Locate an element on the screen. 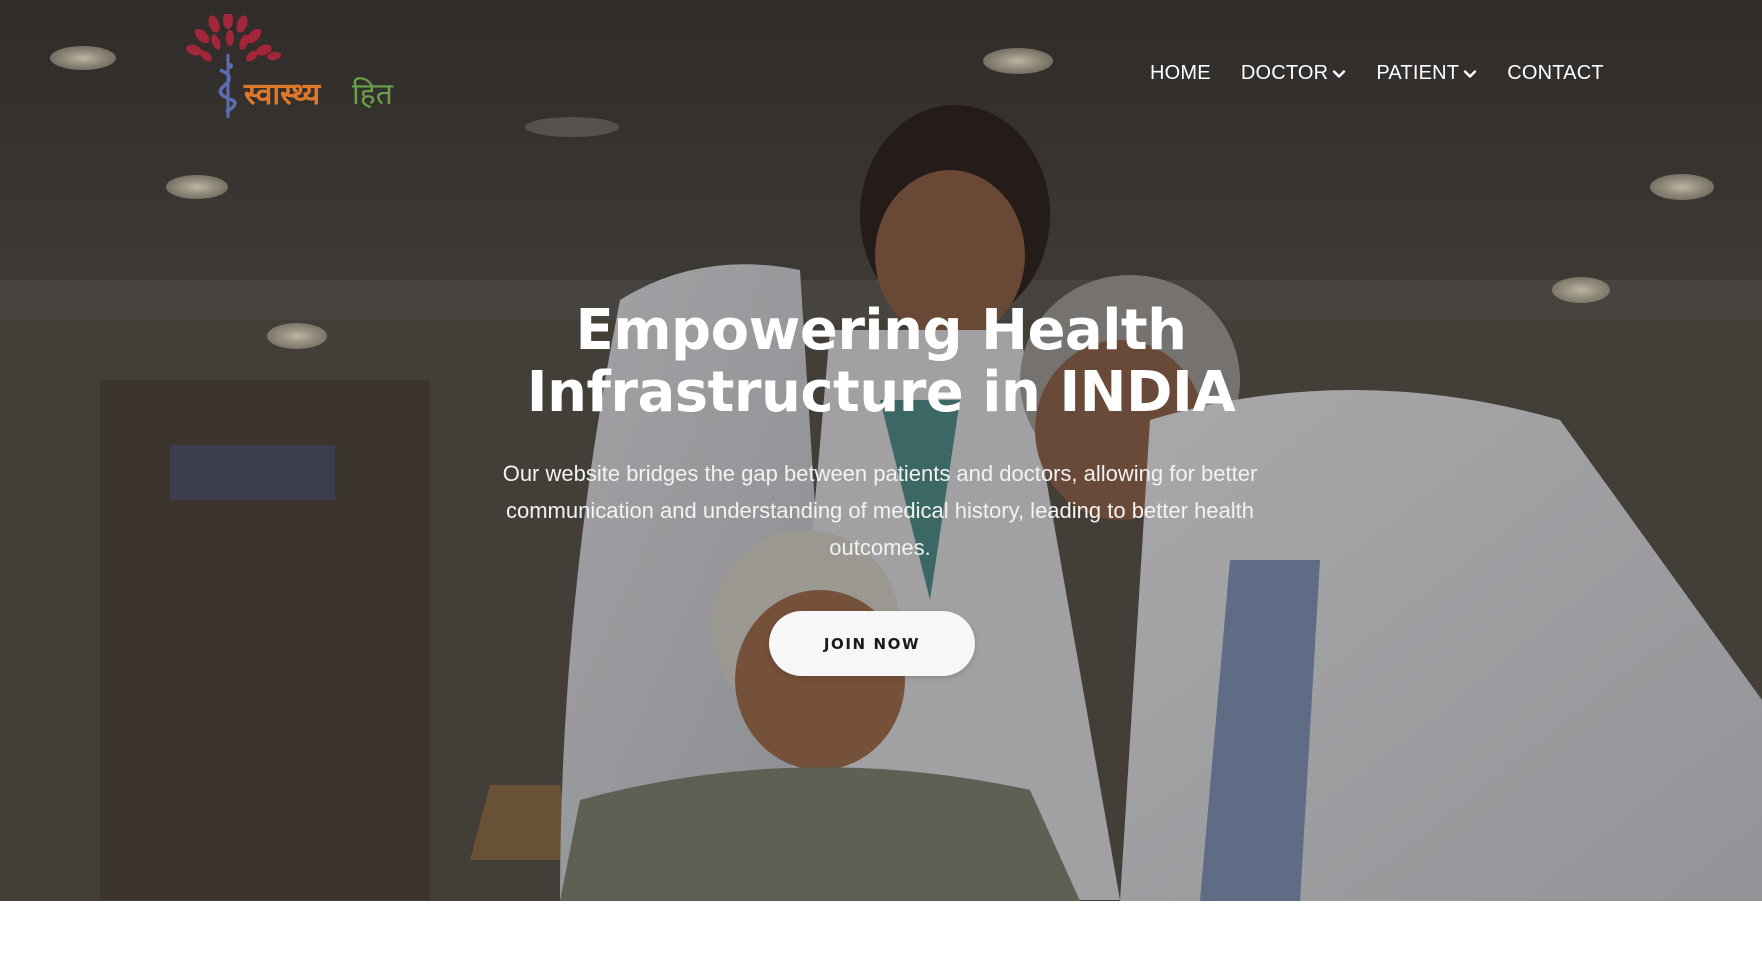 This screenshot has height=957, width=1762. nav-home-label: HOME is located at coordinates (1180, 73).